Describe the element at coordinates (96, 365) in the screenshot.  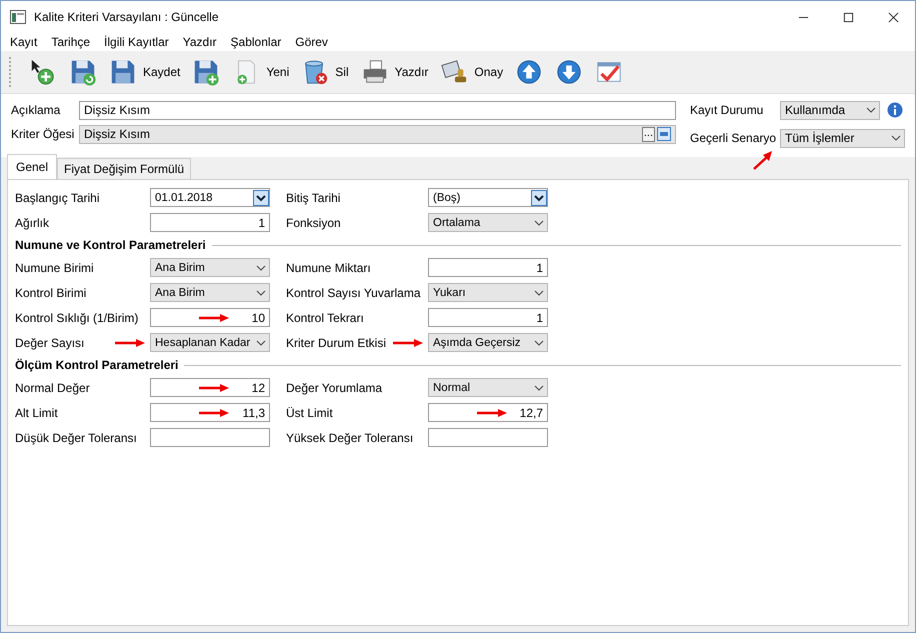
I see `section-heading: Ölçüm Kontrol Parametreleri` at that location.